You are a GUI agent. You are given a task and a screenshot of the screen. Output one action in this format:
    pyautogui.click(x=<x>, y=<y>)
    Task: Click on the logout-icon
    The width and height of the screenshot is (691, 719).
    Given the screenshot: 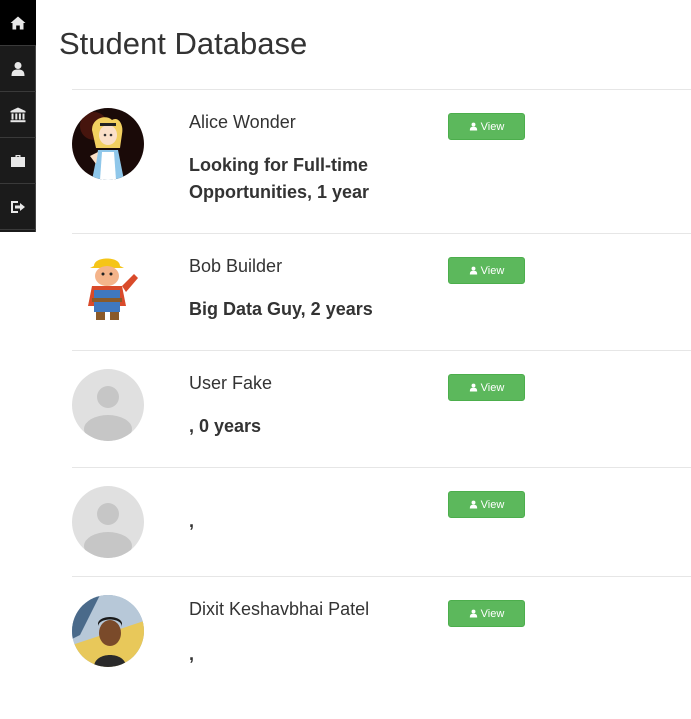 What is the action you would take?
    pyautogui.click(x=18, y=206)
    